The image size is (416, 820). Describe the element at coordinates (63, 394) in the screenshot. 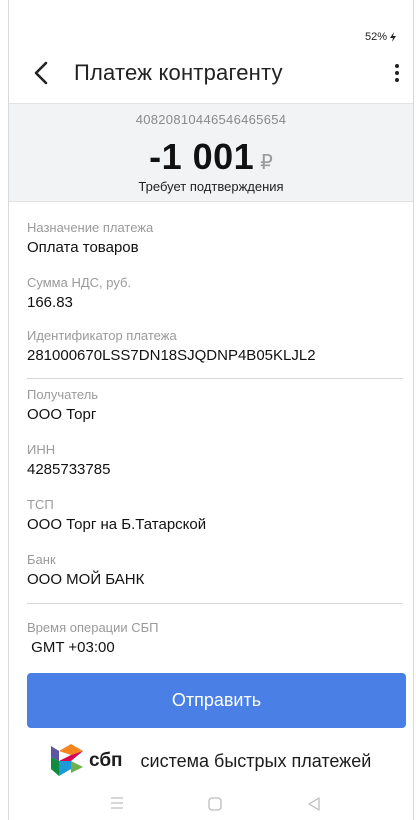

I see `field-label: Получатель` at that location.